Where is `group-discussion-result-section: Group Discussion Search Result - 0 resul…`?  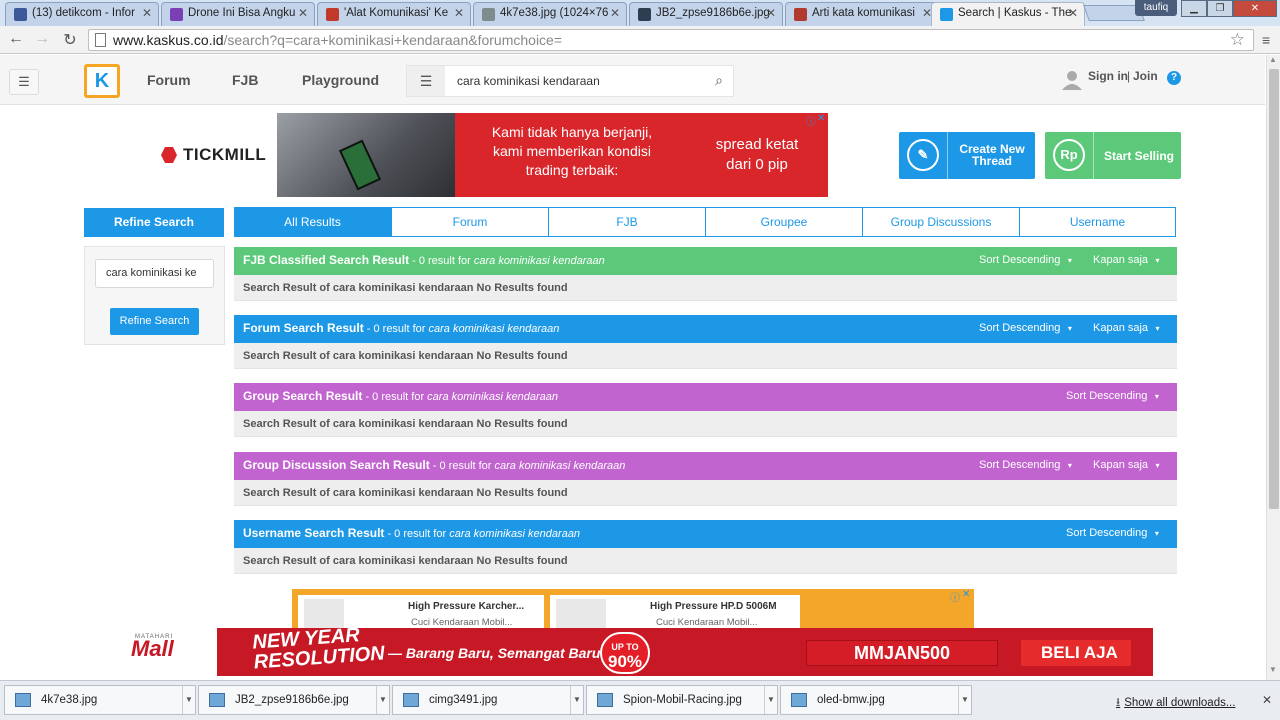
group-discussion-result-section: Group Discussion Search Result - 0 resul… is located at coordinates (705, 479).